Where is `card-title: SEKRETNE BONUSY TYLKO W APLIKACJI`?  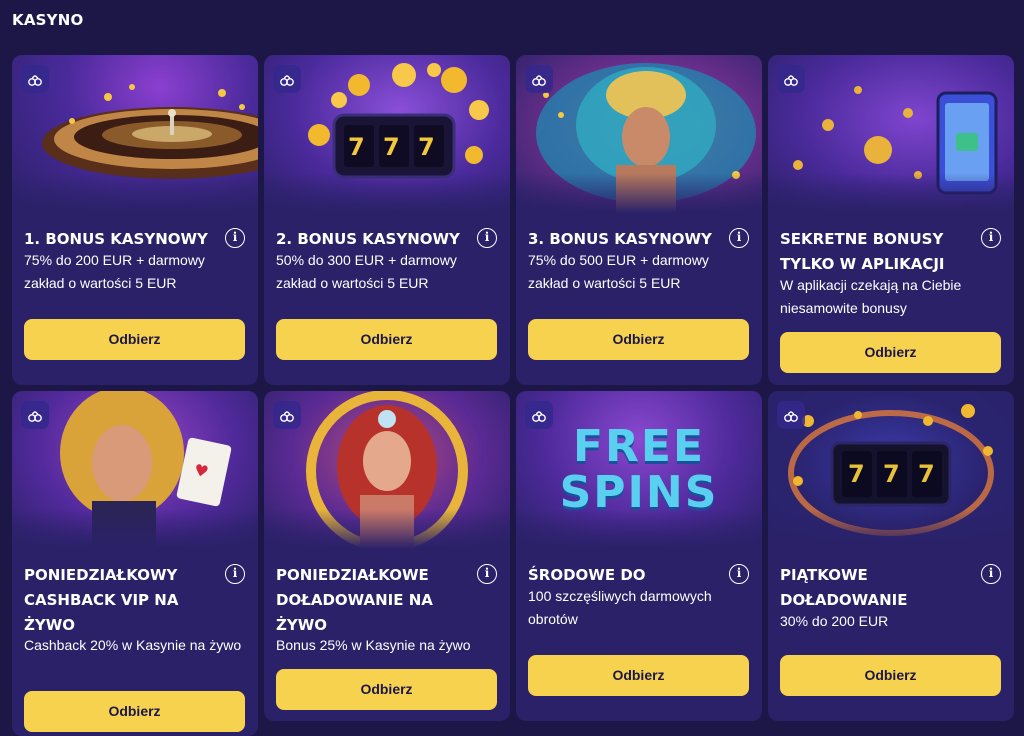 card-title: SEKRETNE BONUSY TYLKO W APLIKACJI is located at coordinates (862, 251).